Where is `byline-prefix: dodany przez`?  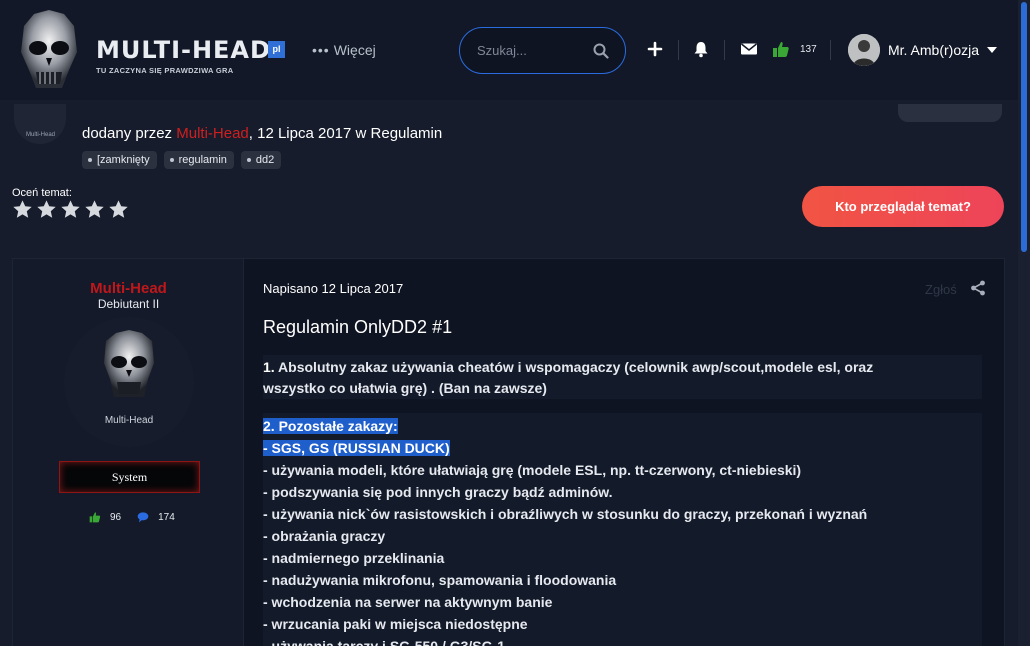 byline-prefix: dodany przez is located at coordinates (129, 133).